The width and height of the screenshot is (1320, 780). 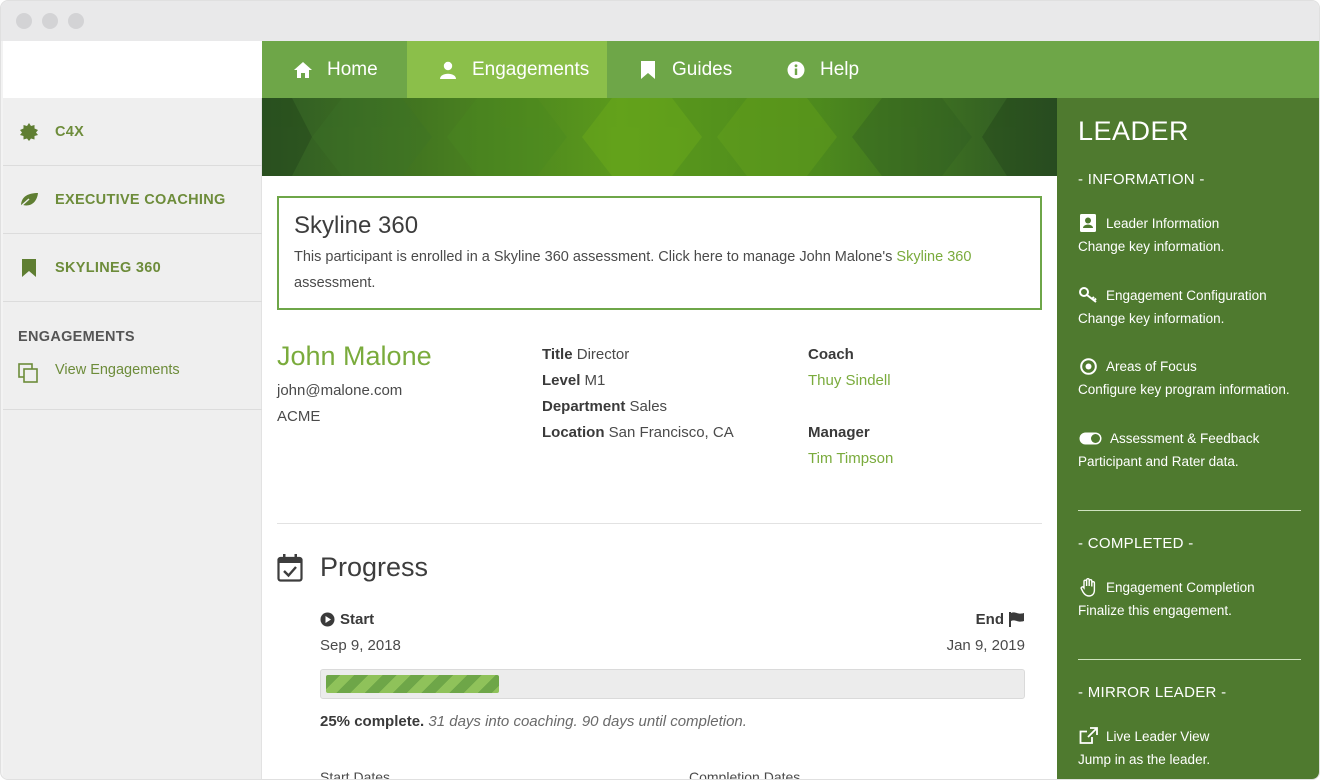 What do you see at coordinates (1141, 179) in the screenshot?
I see `information-section-heading: - INFORMATION -` at bounding box center [1141, 179].